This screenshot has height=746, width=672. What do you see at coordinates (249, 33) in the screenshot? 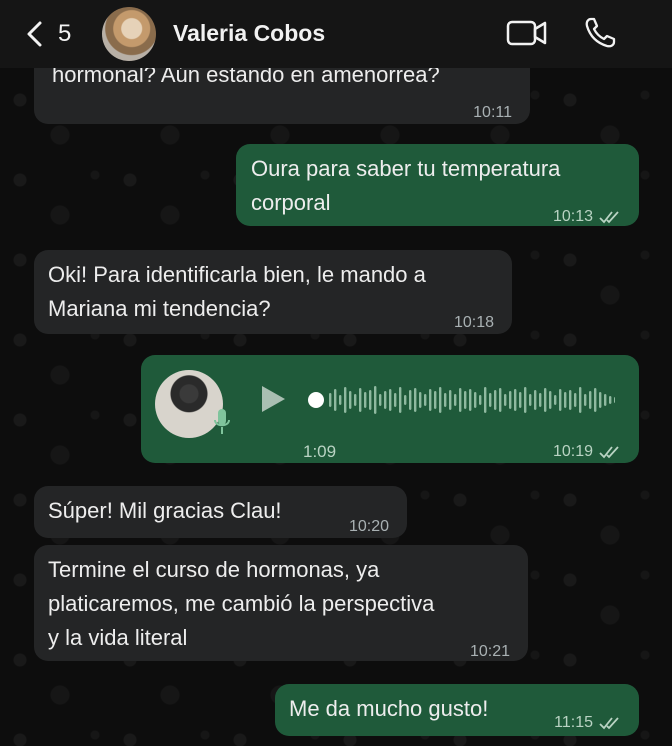
I see `contact-name: Valeria Cobos` at bounding box center [249, 33].